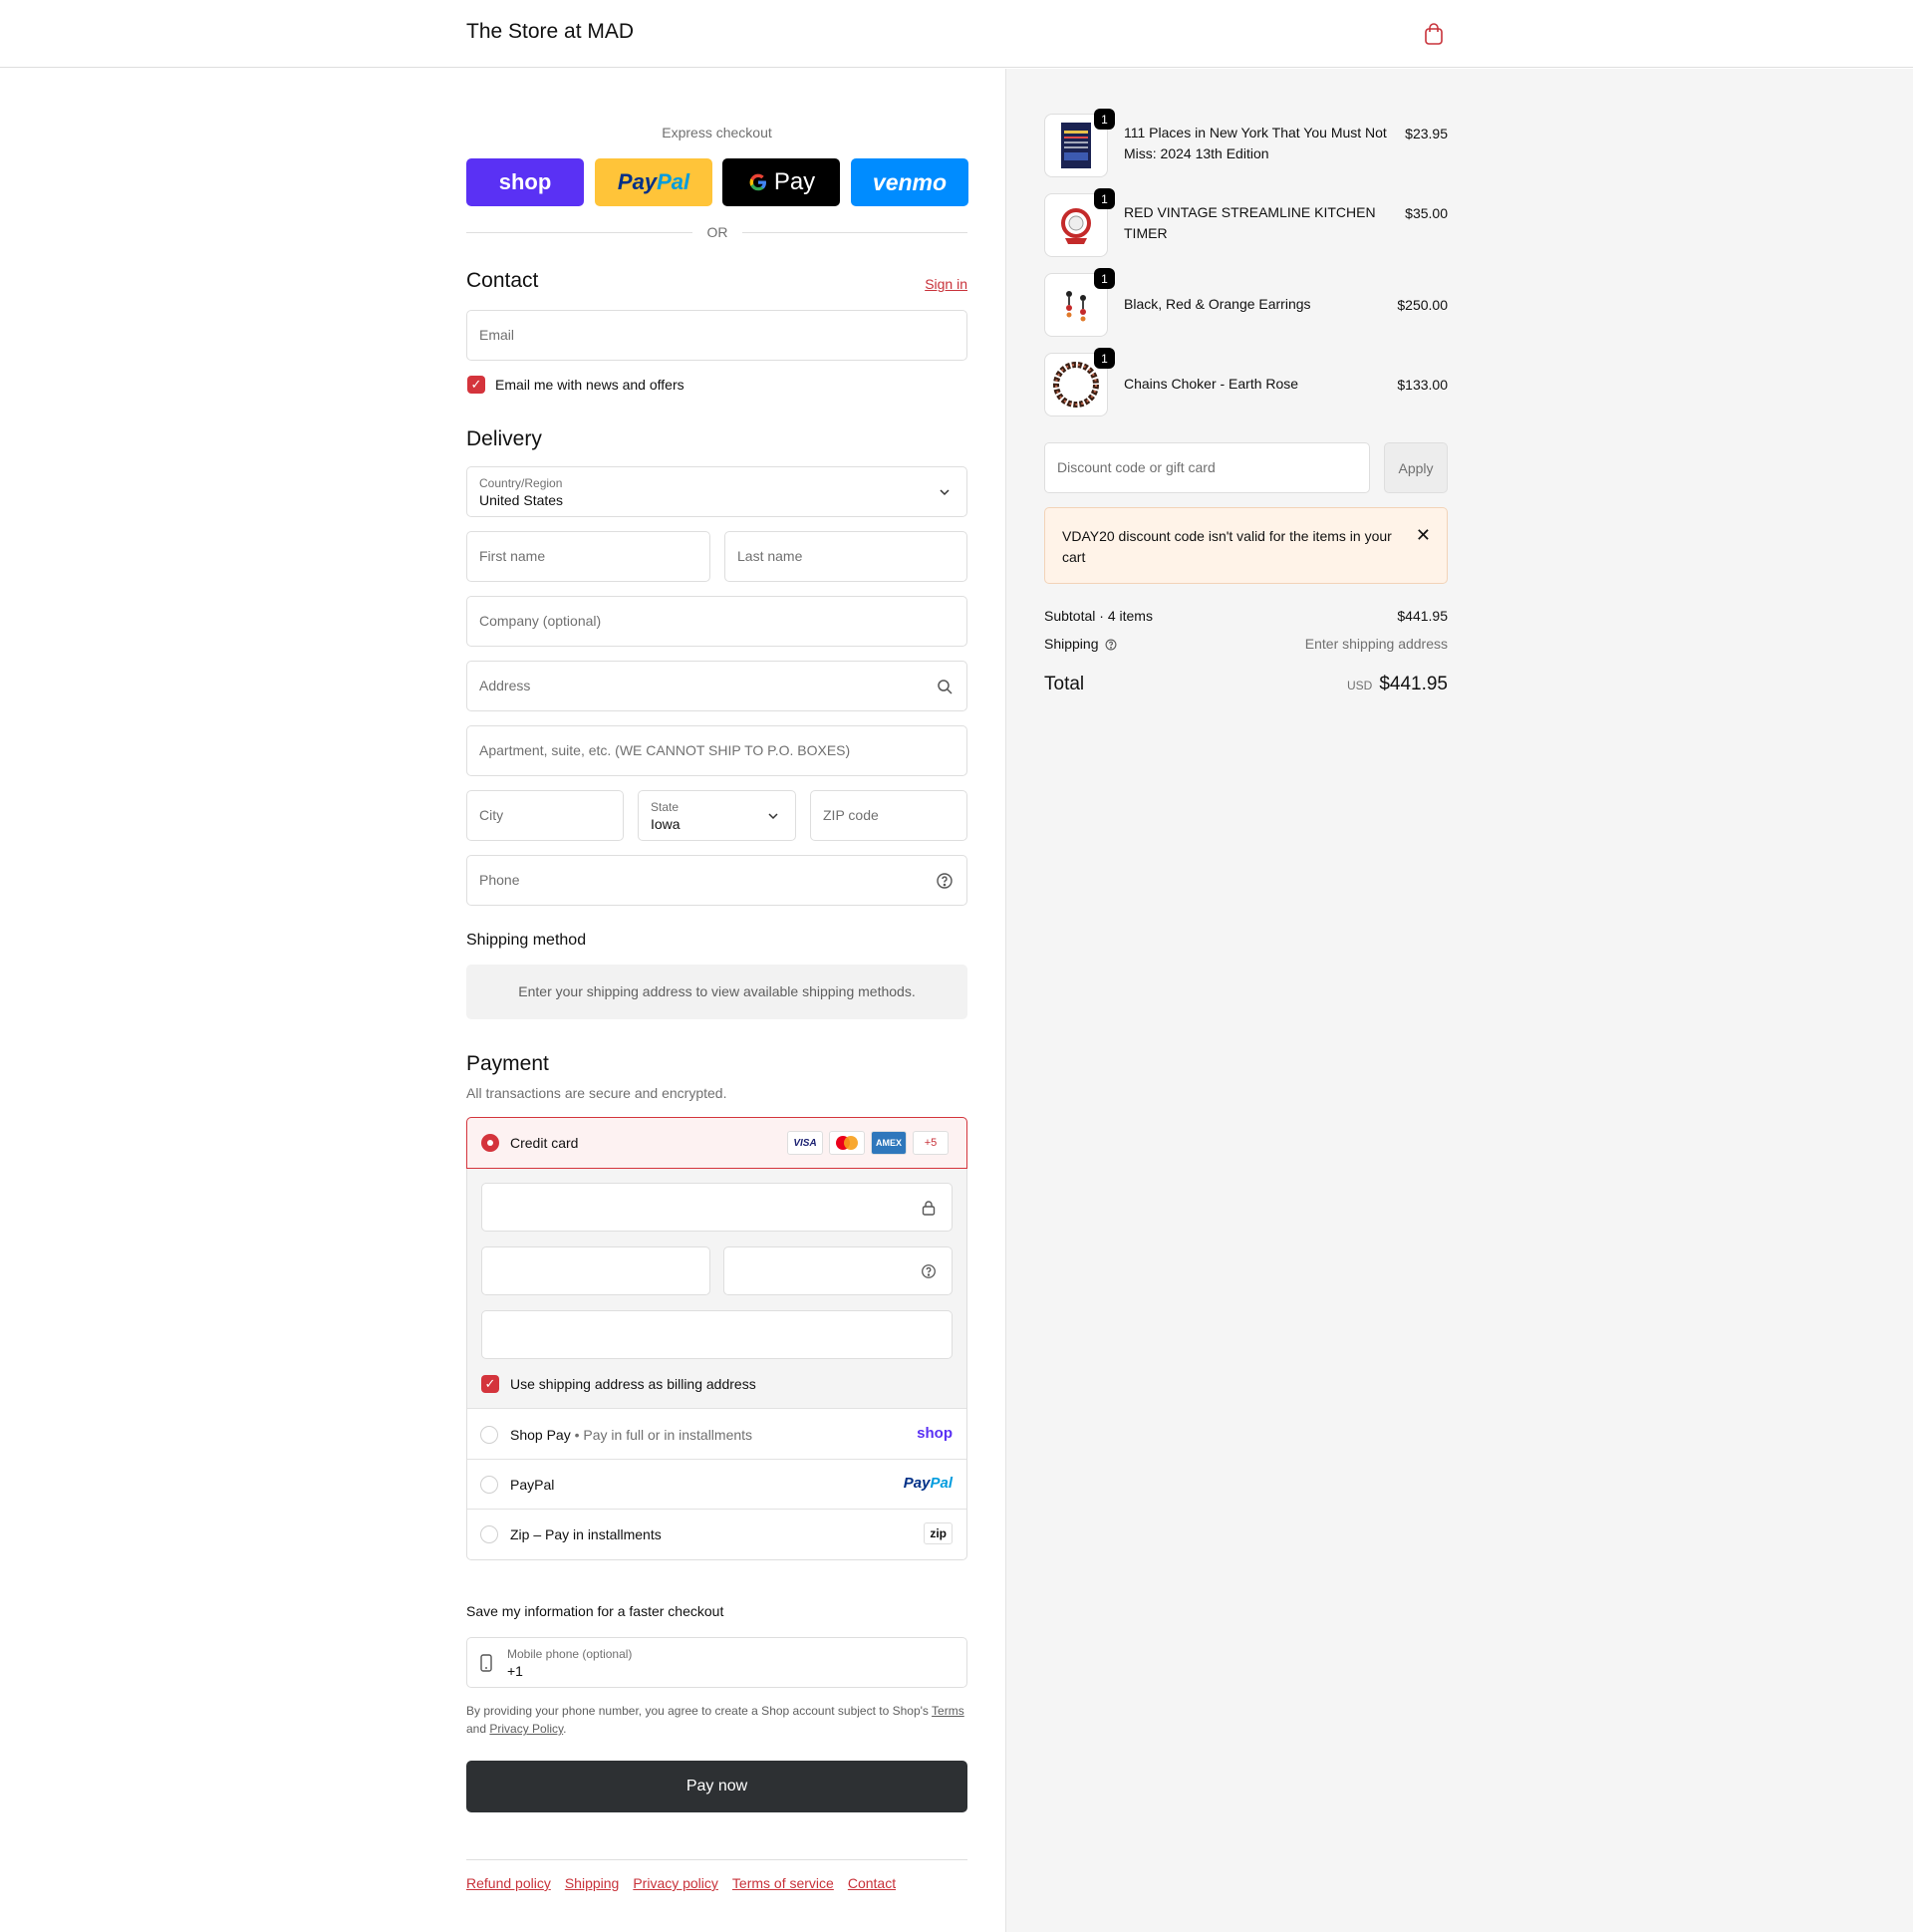  Describe the element at coordinates (1423, 535) in the screenshot. I see `close-icon: ✕` at that location.